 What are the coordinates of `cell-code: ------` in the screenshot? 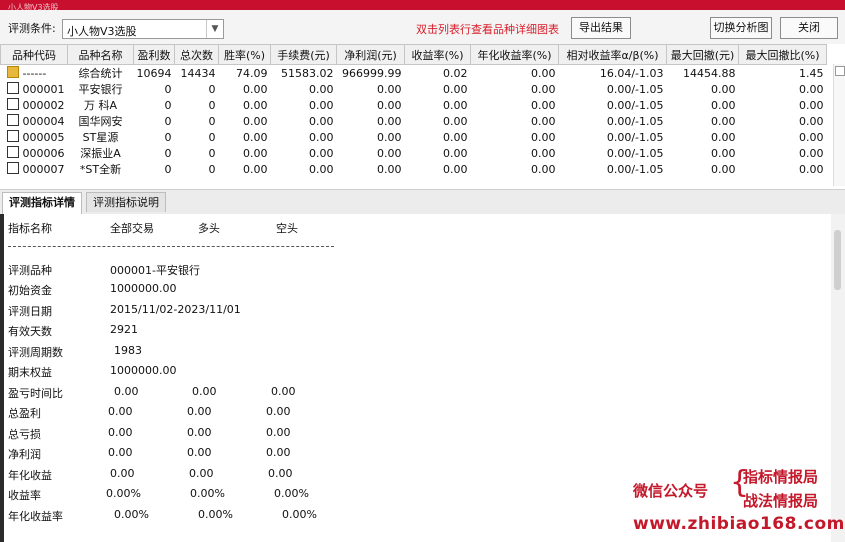 It's located at (34, 73).